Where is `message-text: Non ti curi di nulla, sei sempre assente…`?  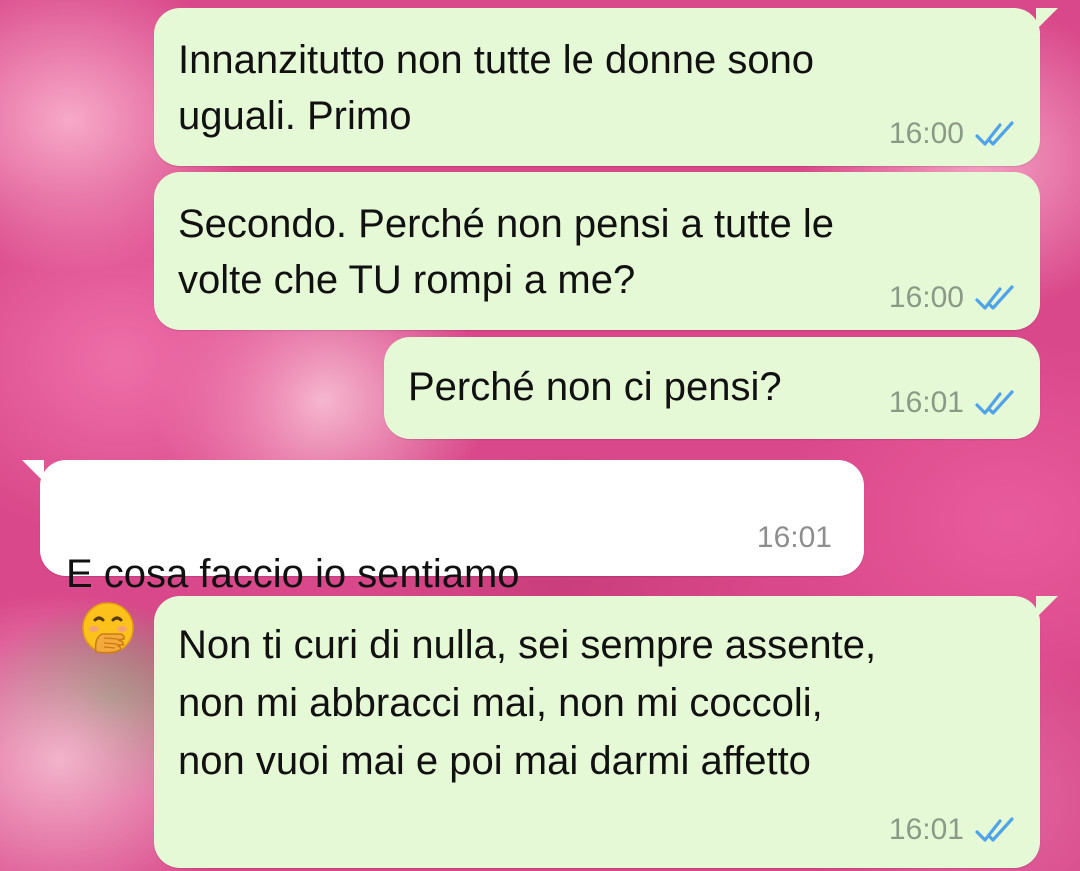
message-text: Non ti curi di nulla, sei sempre assente… is located at coordinates (527, 703).